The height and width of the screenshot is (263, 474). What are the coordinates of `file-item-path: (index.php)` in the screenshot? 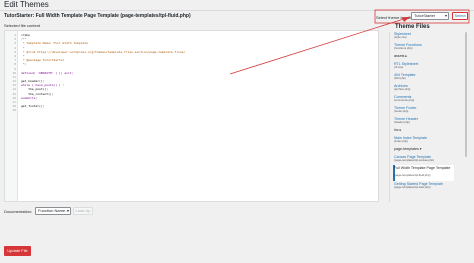 It's located at (401, 141).